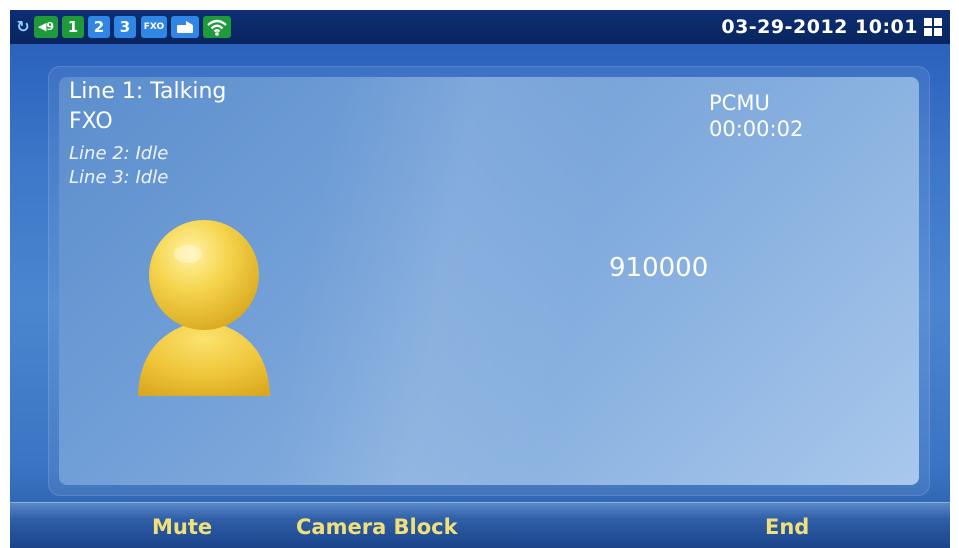  What do you see at coordinates (23, 26) in the screenshot?
I see `sync-icon: ↻` at bounding box center [23, 26].